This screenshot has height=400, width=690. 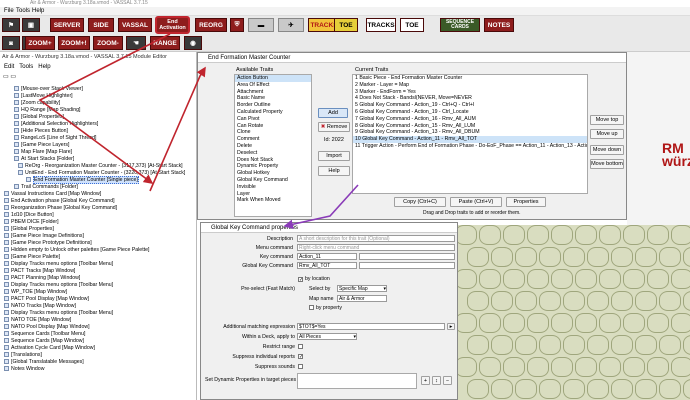 What do you see at coordinates (39, 117) in the screenshot?
I see `tree-item: [Global Properties]` at bounding box center [39, 117].